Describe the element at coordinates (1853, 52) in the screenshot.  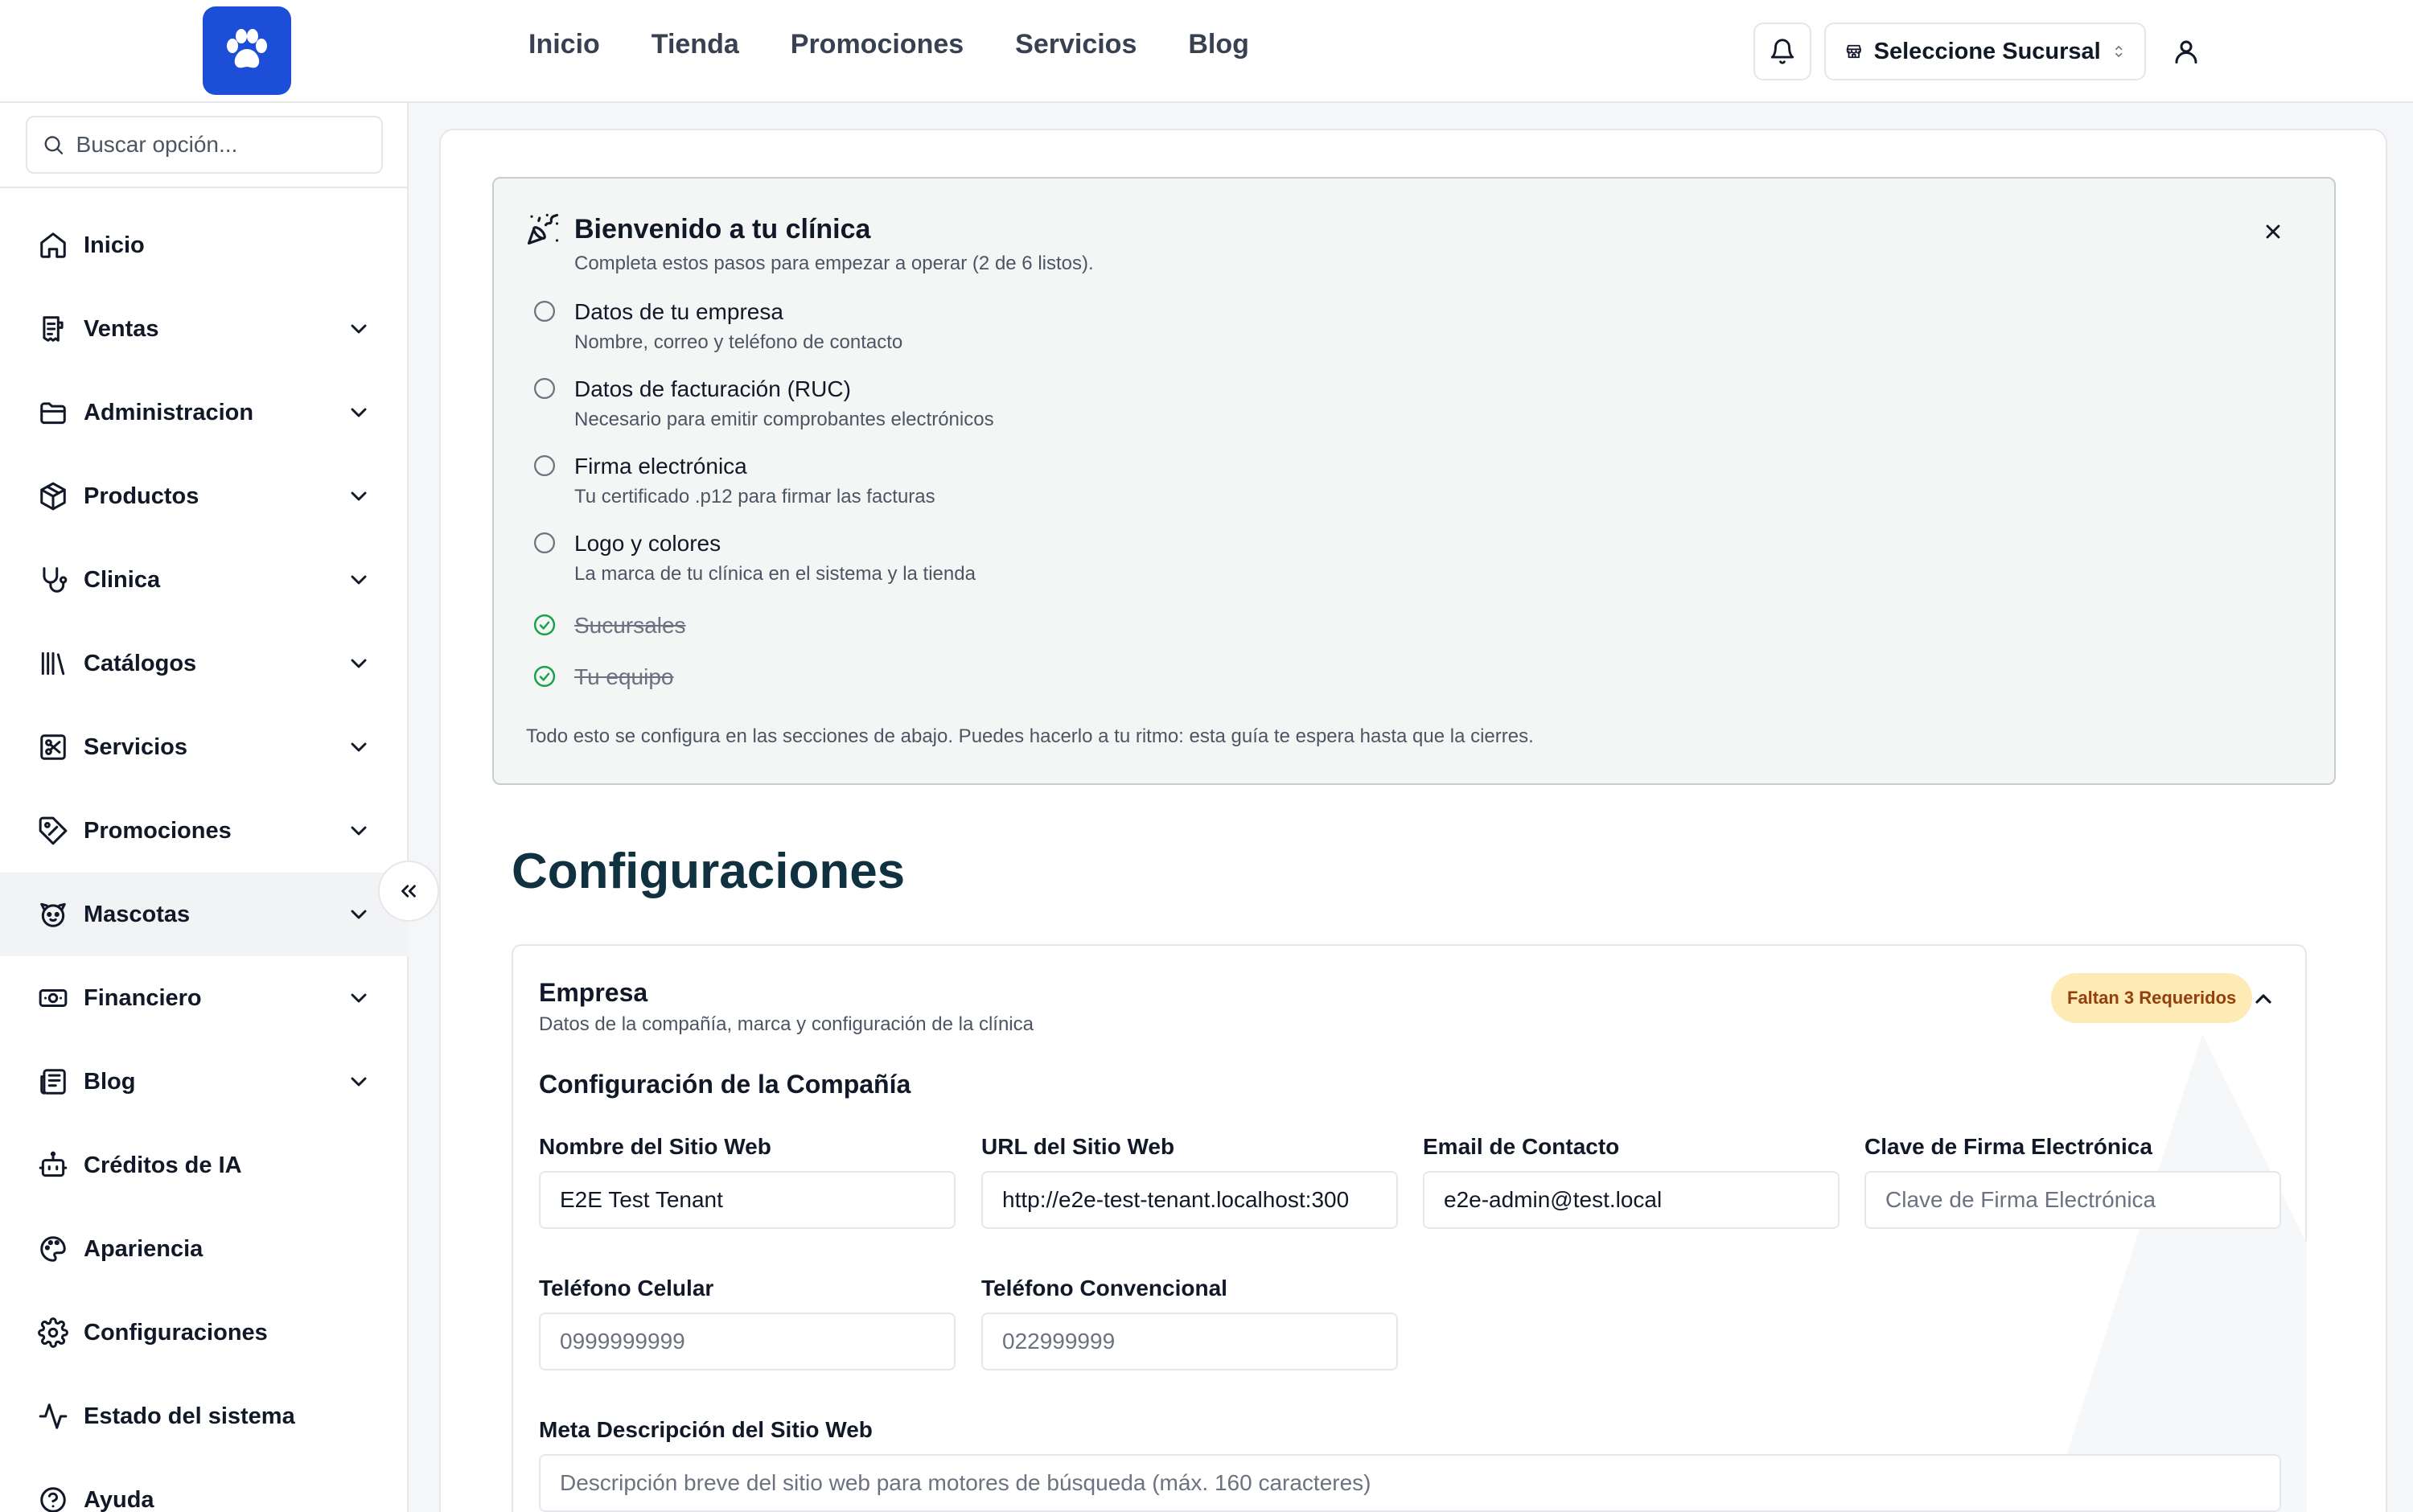
I see `store-icon` at that location.